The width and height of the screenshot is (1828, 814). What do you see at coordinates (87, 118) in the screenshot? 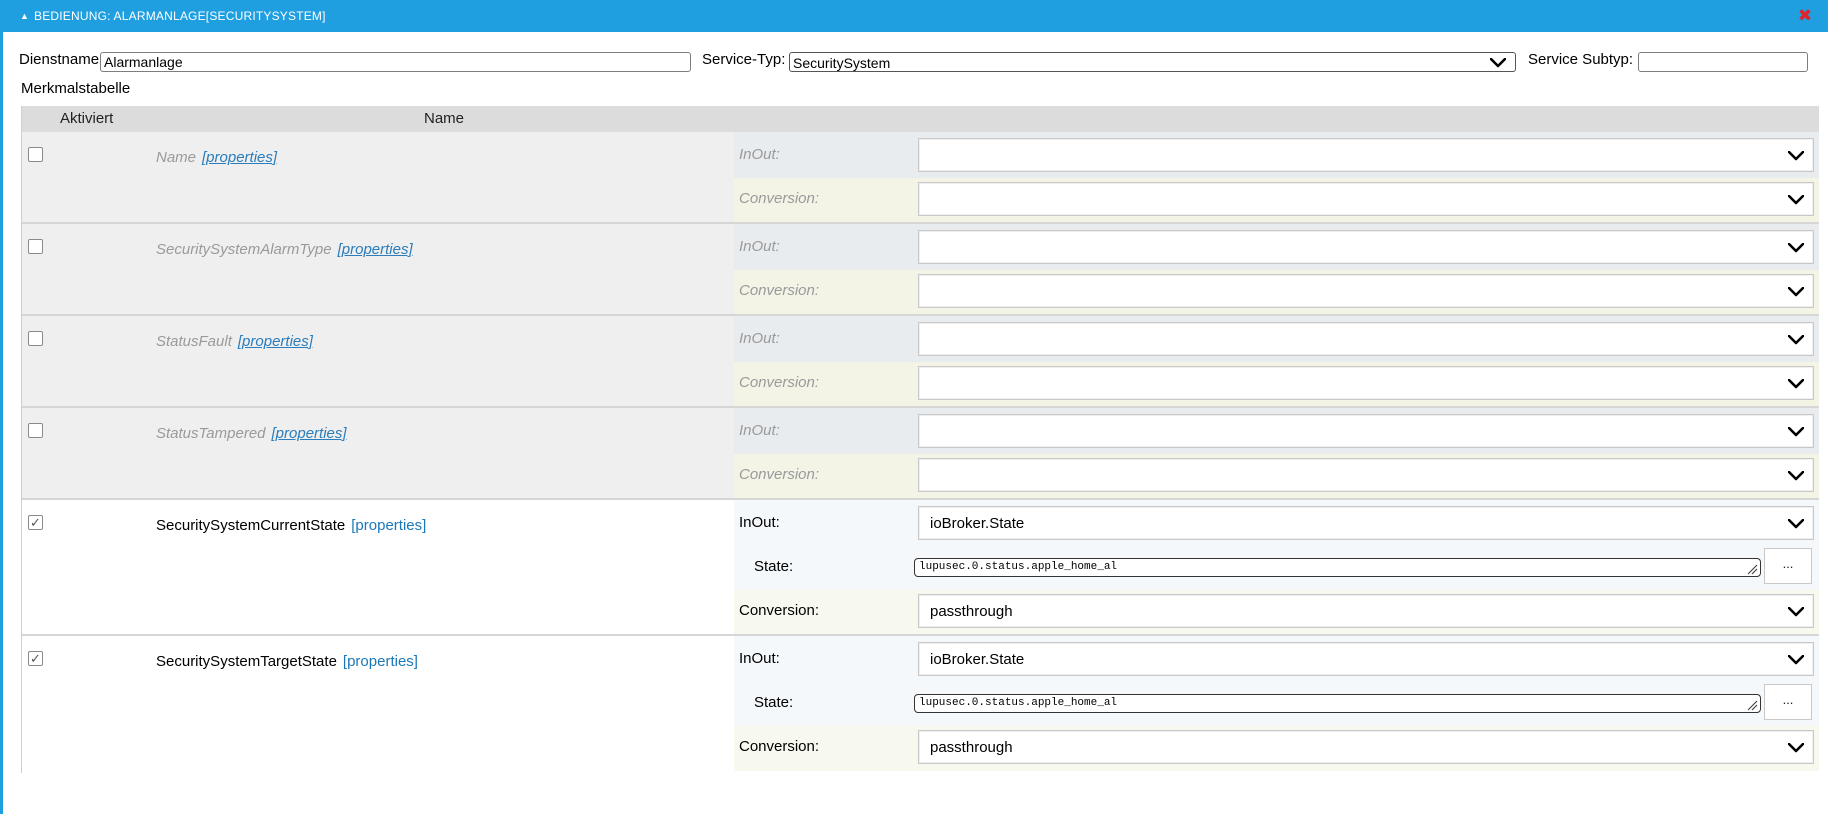
I see `header-activated: Aktiviert` at bounding box center [87, 118].